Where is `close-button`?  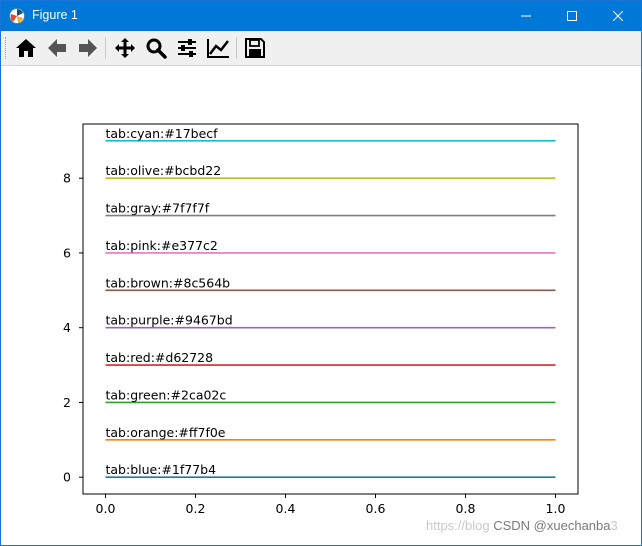 close-button is located at coordinates (618, 16).